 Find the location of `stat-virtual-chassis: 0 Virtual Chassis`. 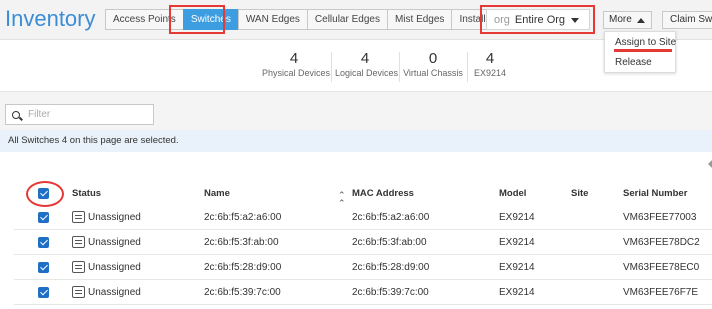

stat-virtual-chassis: 0 Virtual Chassis is located at coordinates (433, 65).